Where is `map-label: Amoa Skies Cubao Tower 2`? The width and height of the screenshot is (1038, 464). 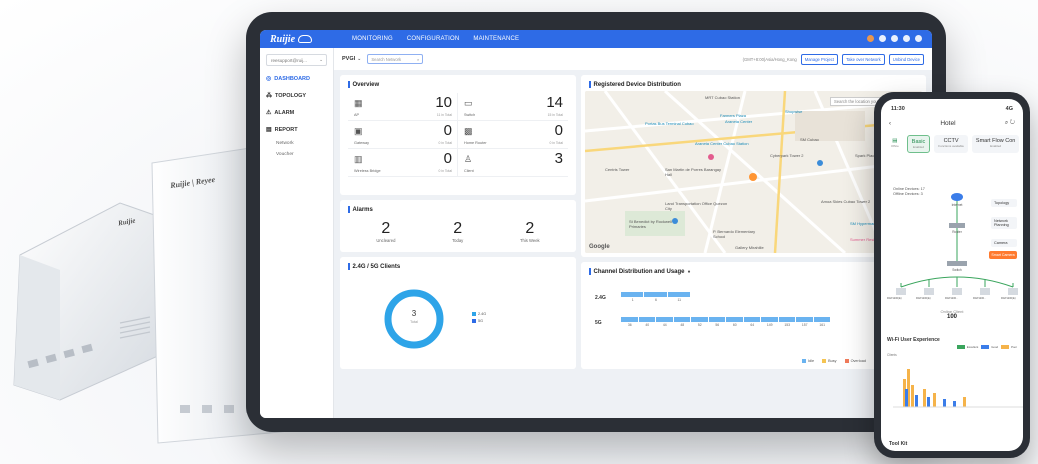 map-label: Amoa Skies Cubao Tower 2 is located at coordinates (846, 201).